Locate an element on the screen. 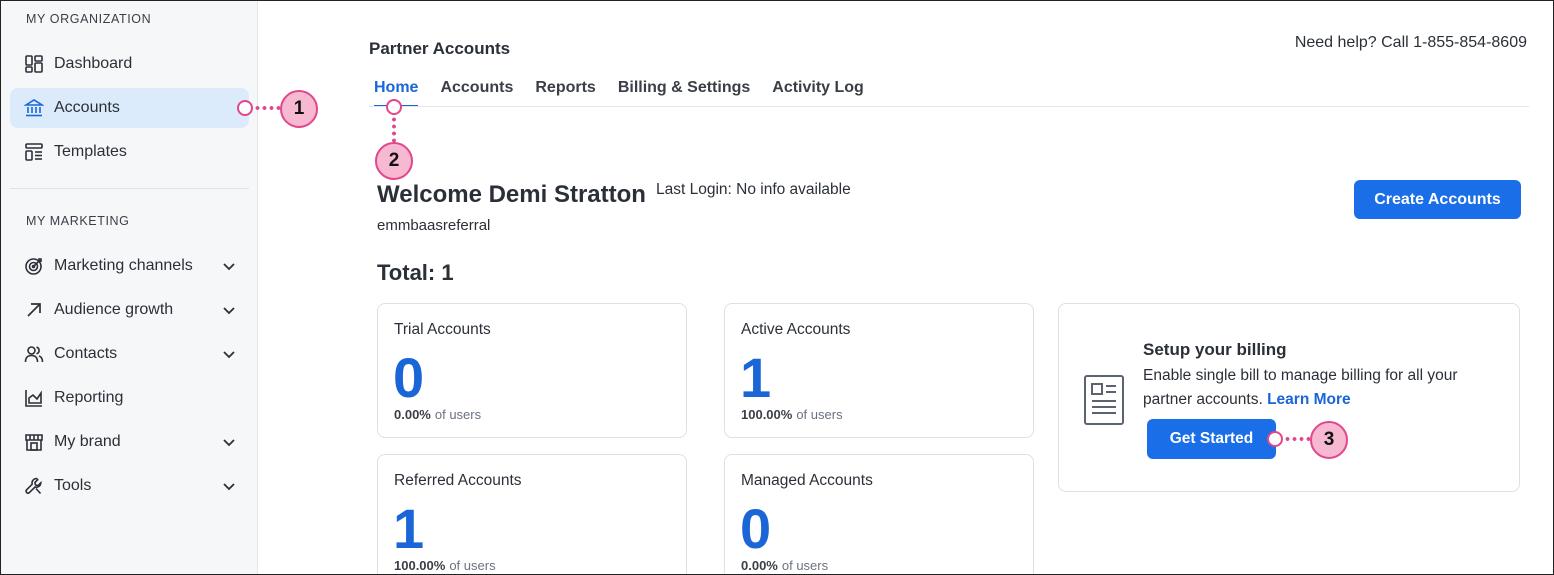 This screenshot has height=575, width=1554. sidebar-item-label: Accounts is located at coordinates (87, 107).